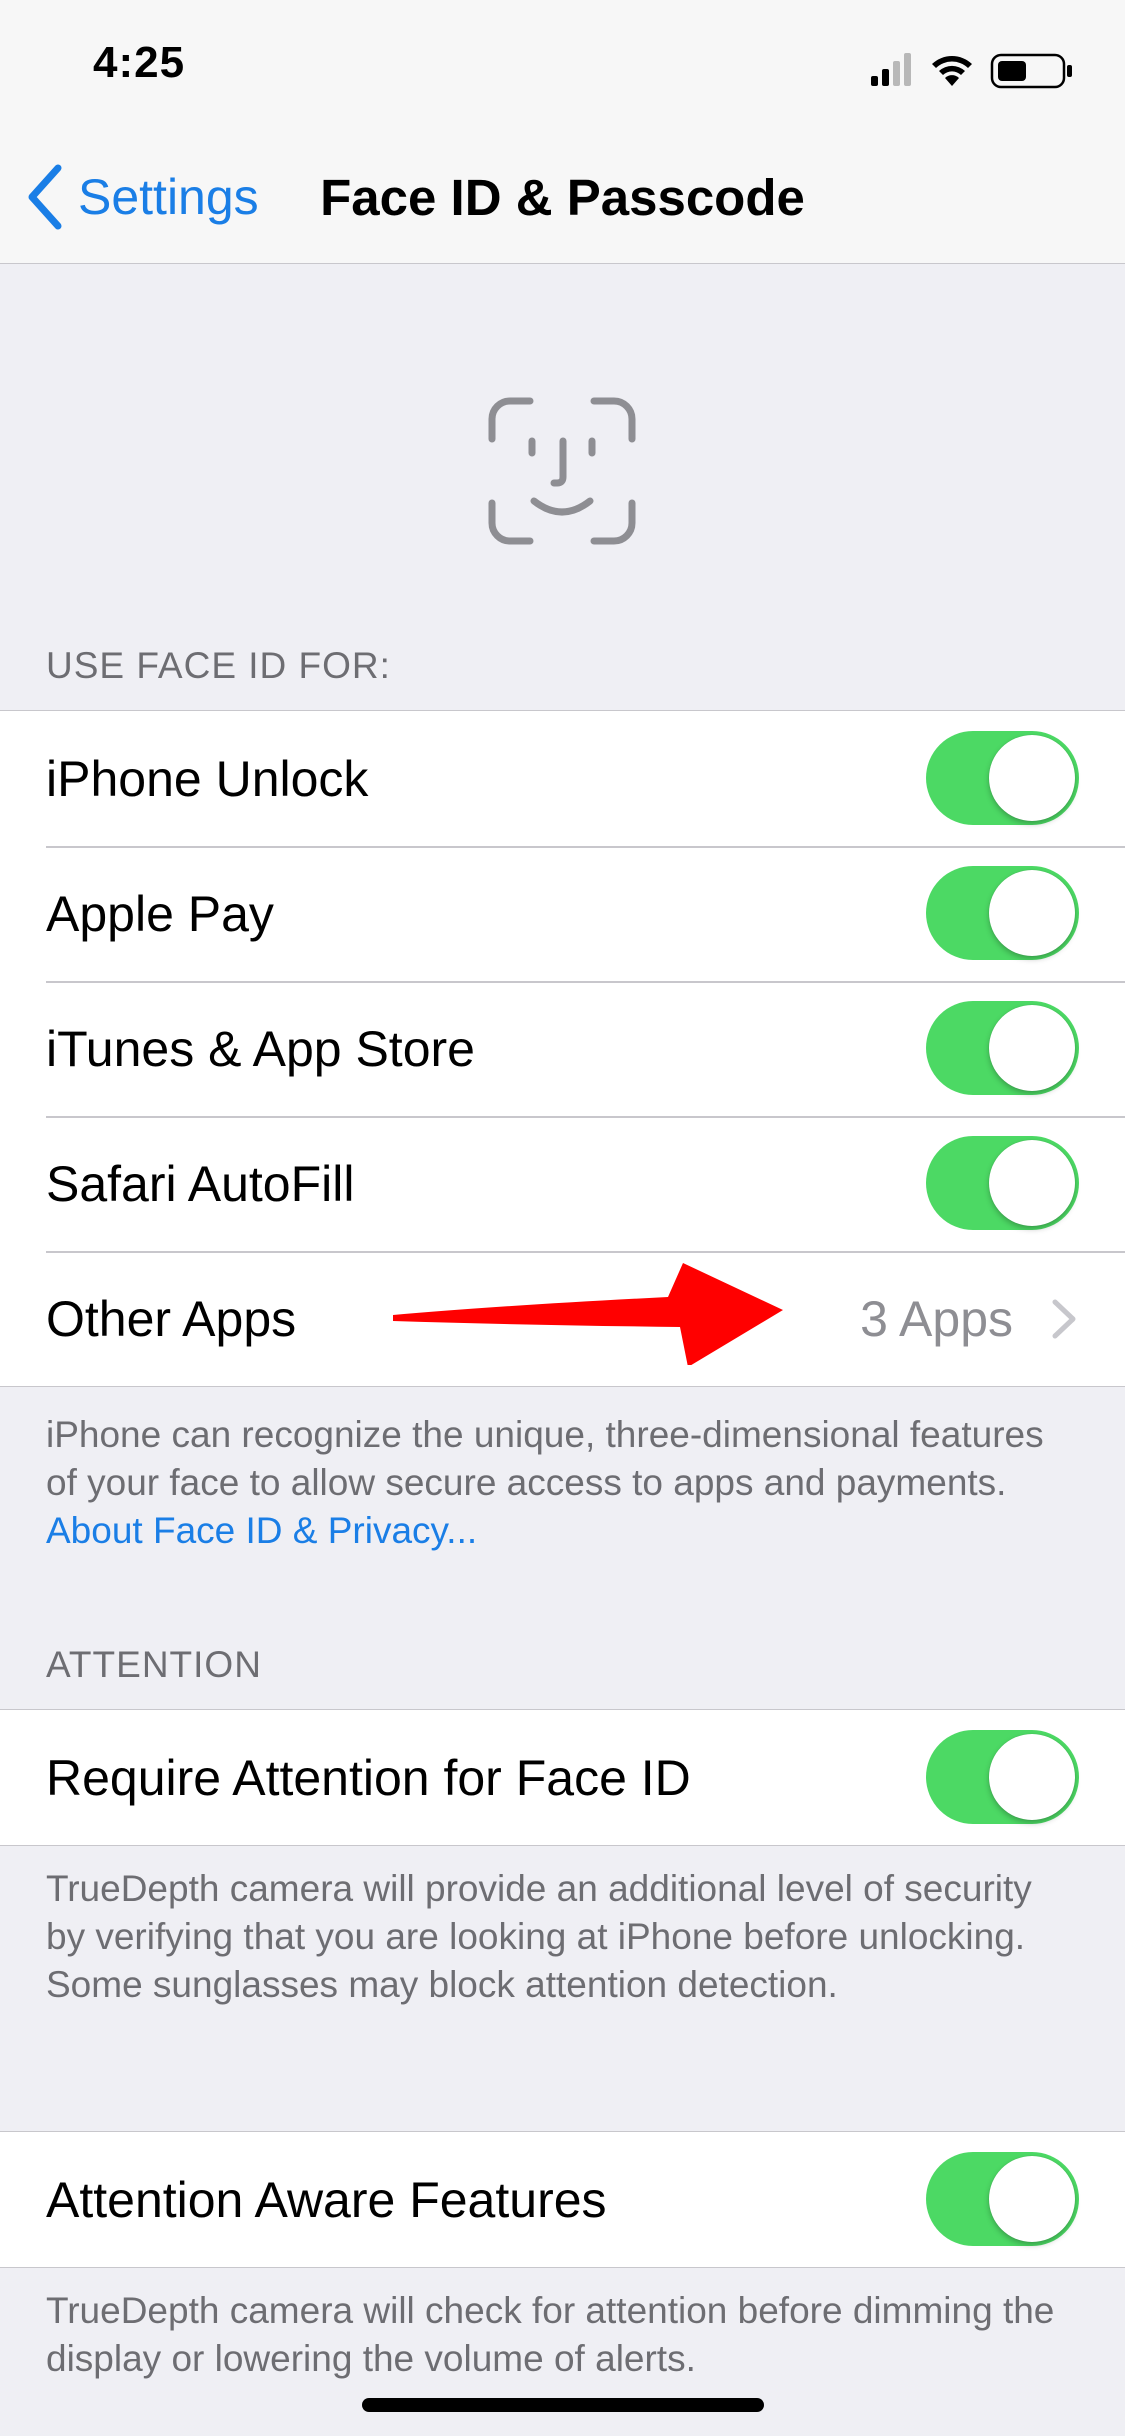 The width and height of the screenshot is (1125, 2436). Describe the element at coordinates (154, 1664) in the screenshot. I see `section-header-attention: ATTENTION` at that location.